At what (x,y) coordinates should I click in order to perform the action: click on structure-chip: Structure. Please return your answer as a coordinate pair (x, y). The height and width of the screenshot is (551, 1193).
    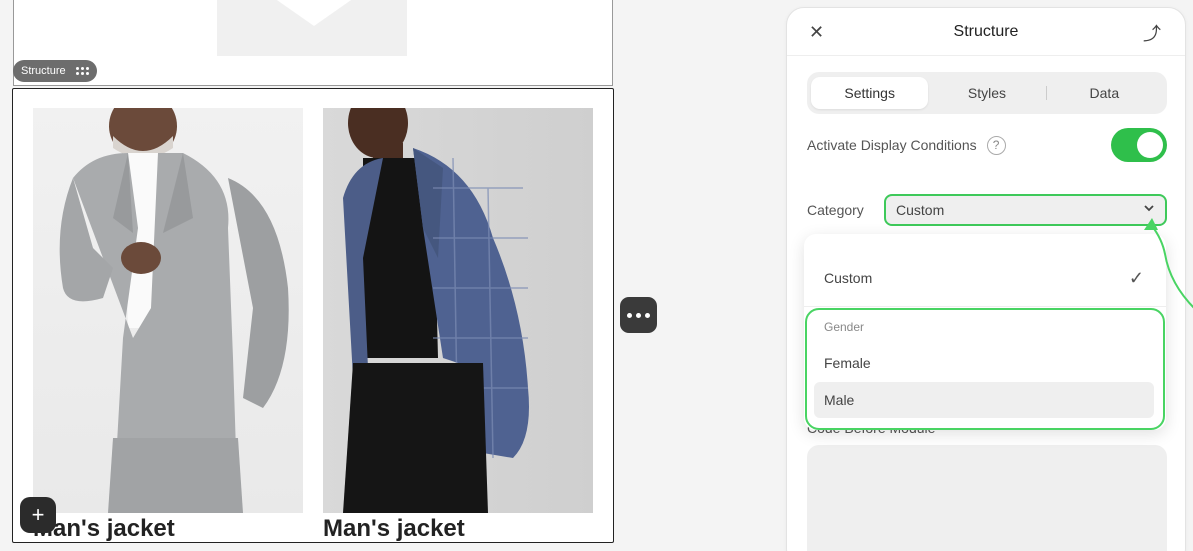
    Looking at the image, I should click on (55, 71).